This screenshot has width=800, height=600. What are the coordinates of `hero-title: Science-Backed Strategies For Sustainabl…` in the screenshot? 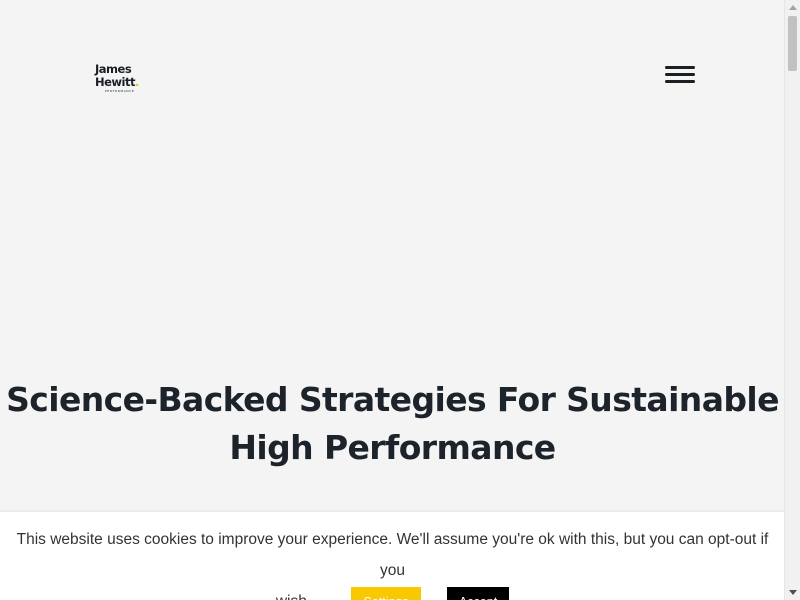 It's located at (392, 423).